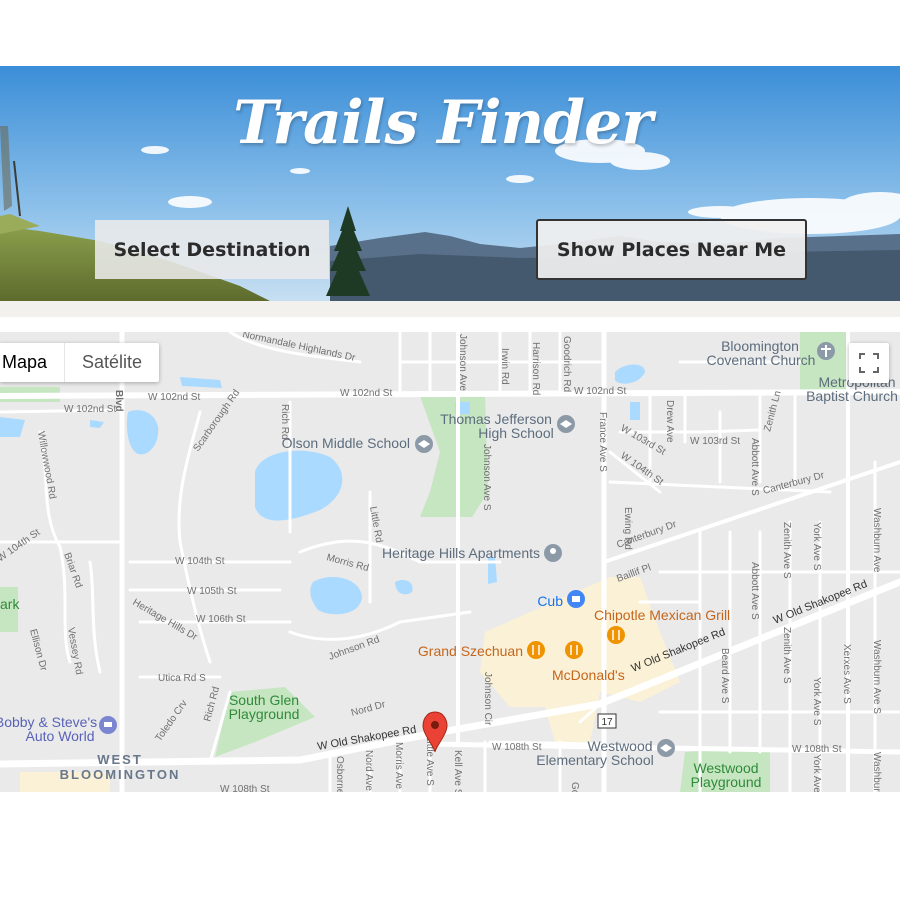  Describe the element at coordinates (368, 709) in the screenshot. I see `street-label: Nord Dr` at that location.